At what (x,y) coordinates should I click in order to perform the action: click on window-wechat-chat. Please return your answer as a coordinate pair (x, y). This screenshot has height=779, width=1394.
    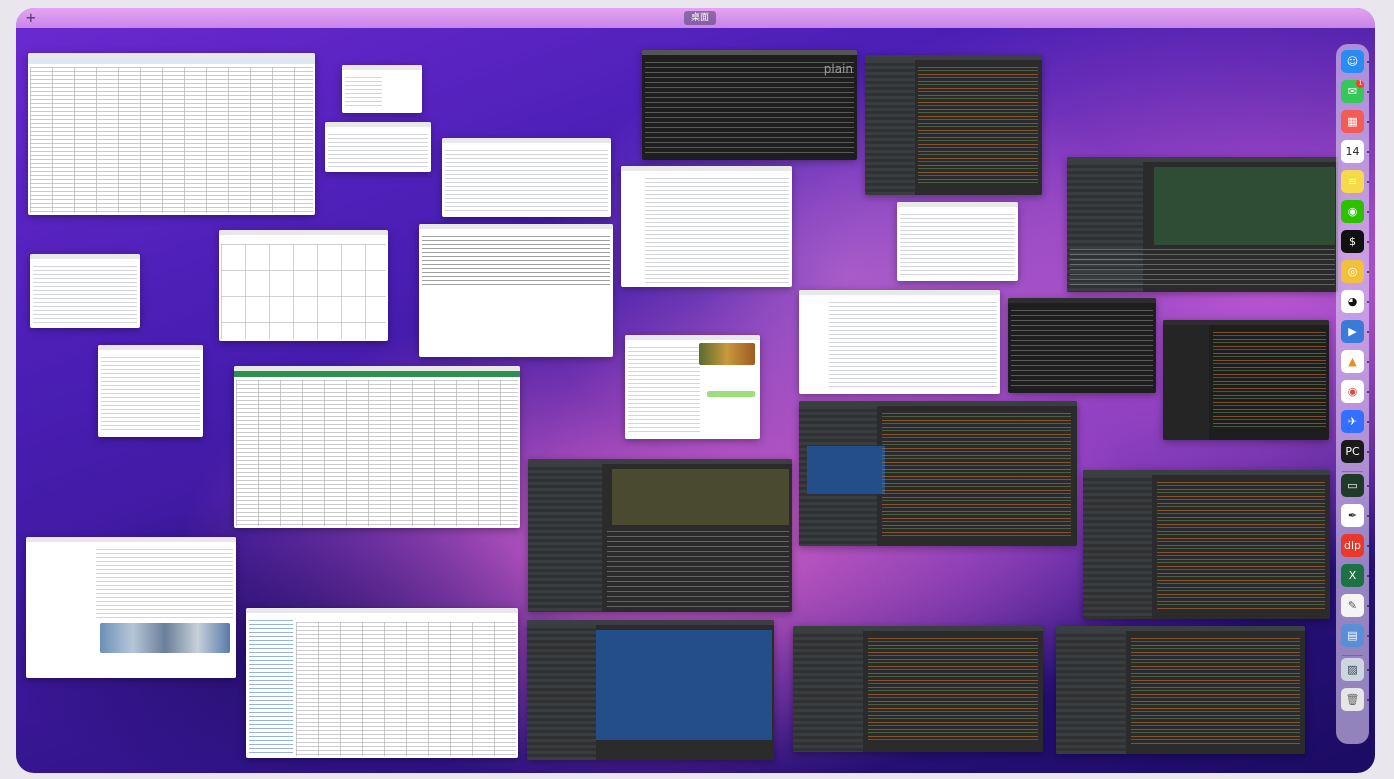
    Looking at the image, I should click on (692, 387).